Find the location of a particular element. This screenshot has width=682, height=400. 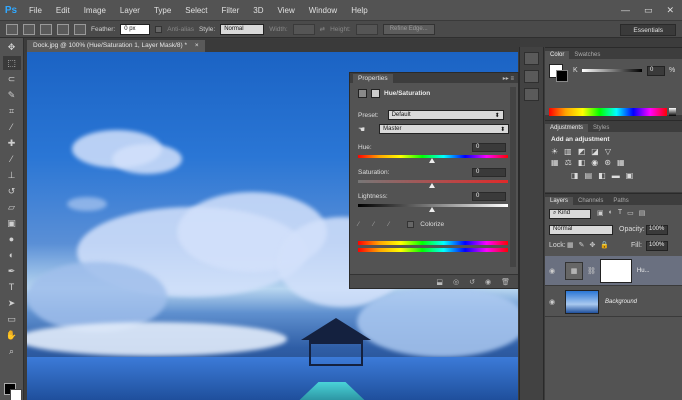

layer-mask-icon is located at coordinates (375, 93).